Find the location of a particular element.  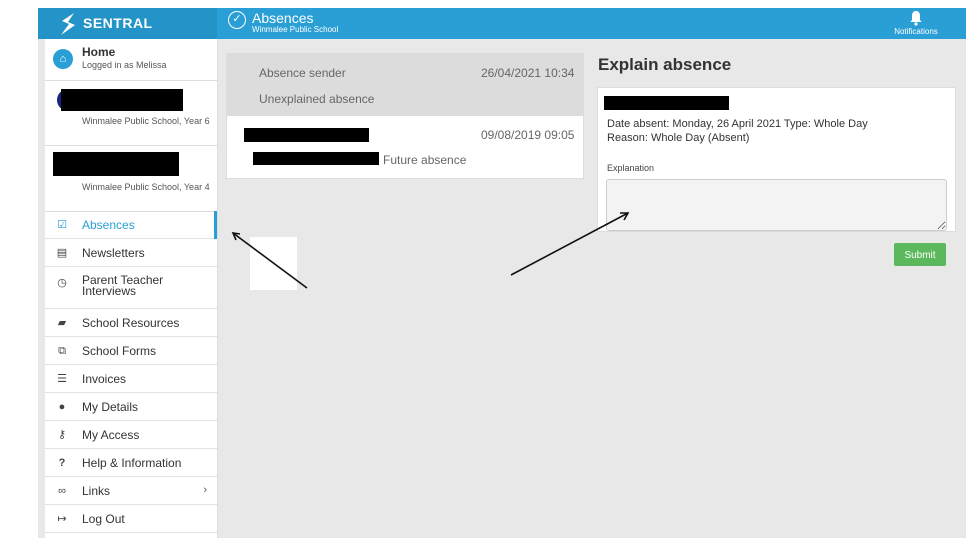

brand-logo: SENTRAL is located at coordinates (127, 23).